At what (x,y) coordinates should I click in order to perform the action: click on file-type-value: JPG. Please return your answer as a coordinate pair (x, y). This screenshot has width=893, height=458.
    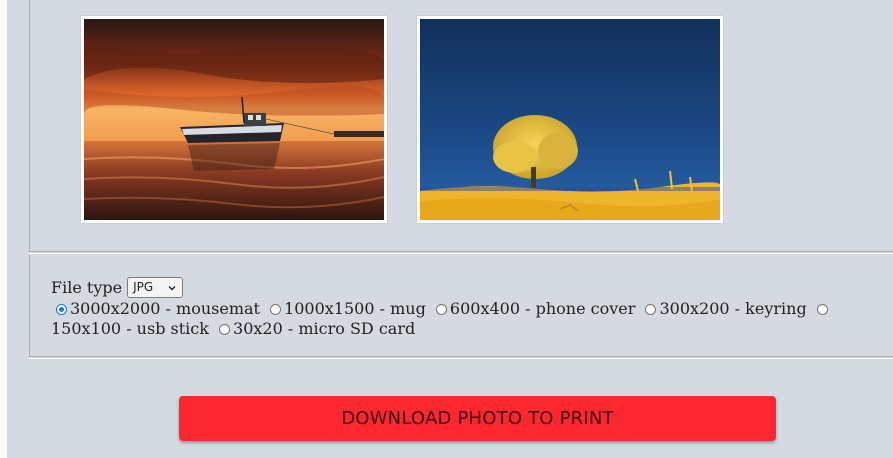
    Looking at the image, I should click on (143, 286).